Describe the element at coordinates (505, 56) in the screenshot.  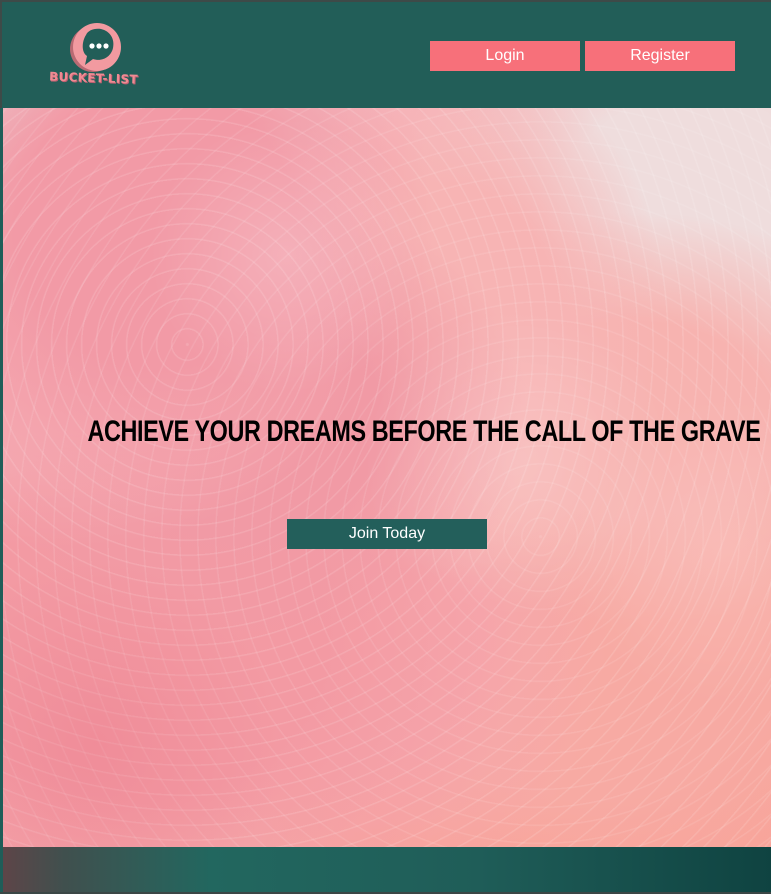
I see `login-button: Login` at that location.